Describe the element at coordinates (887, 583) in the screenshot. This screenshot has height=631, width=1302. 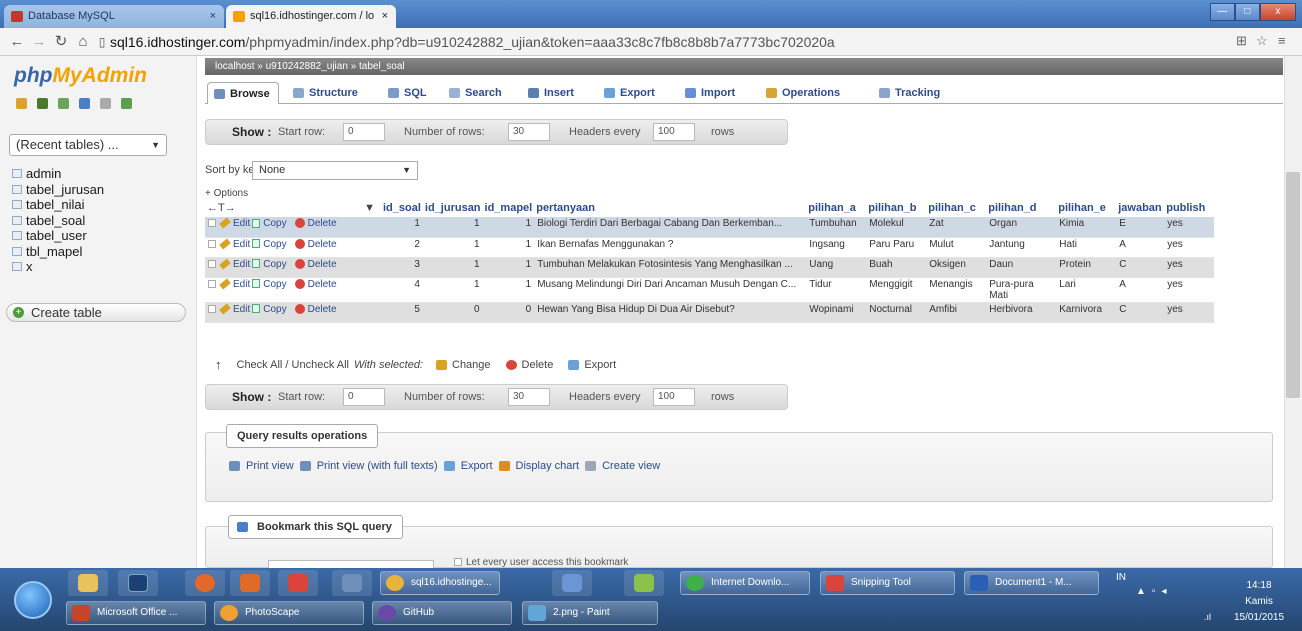
I see `taskbar-snipping-tool: Snipping Tool` at that location.